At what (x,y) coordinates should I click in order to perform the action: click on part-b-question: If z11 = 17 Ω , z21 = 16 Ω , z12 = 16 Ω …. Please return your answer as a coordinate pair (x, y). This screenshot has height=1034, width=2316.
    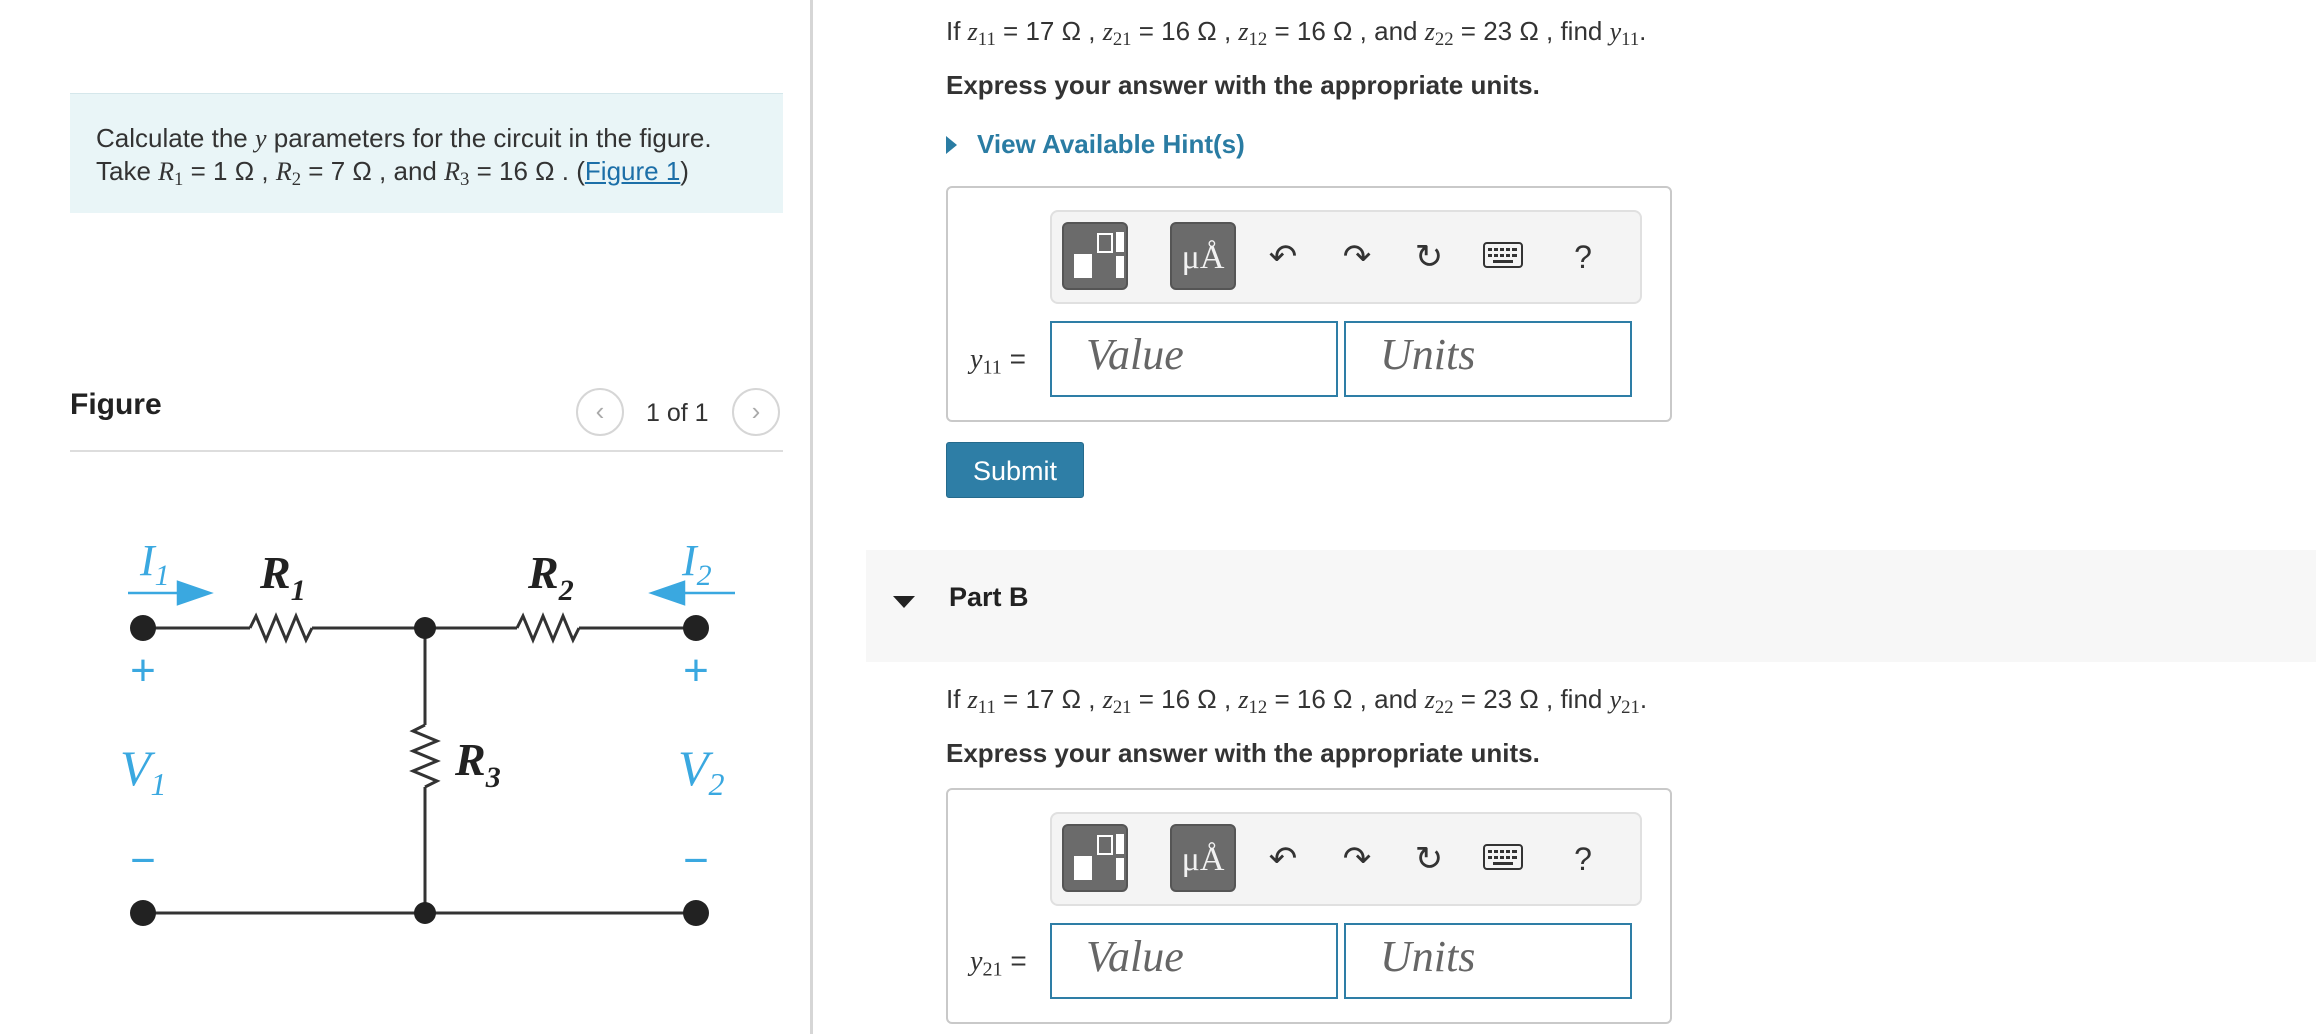
    Looking at the image, I should click on (1297, 701).